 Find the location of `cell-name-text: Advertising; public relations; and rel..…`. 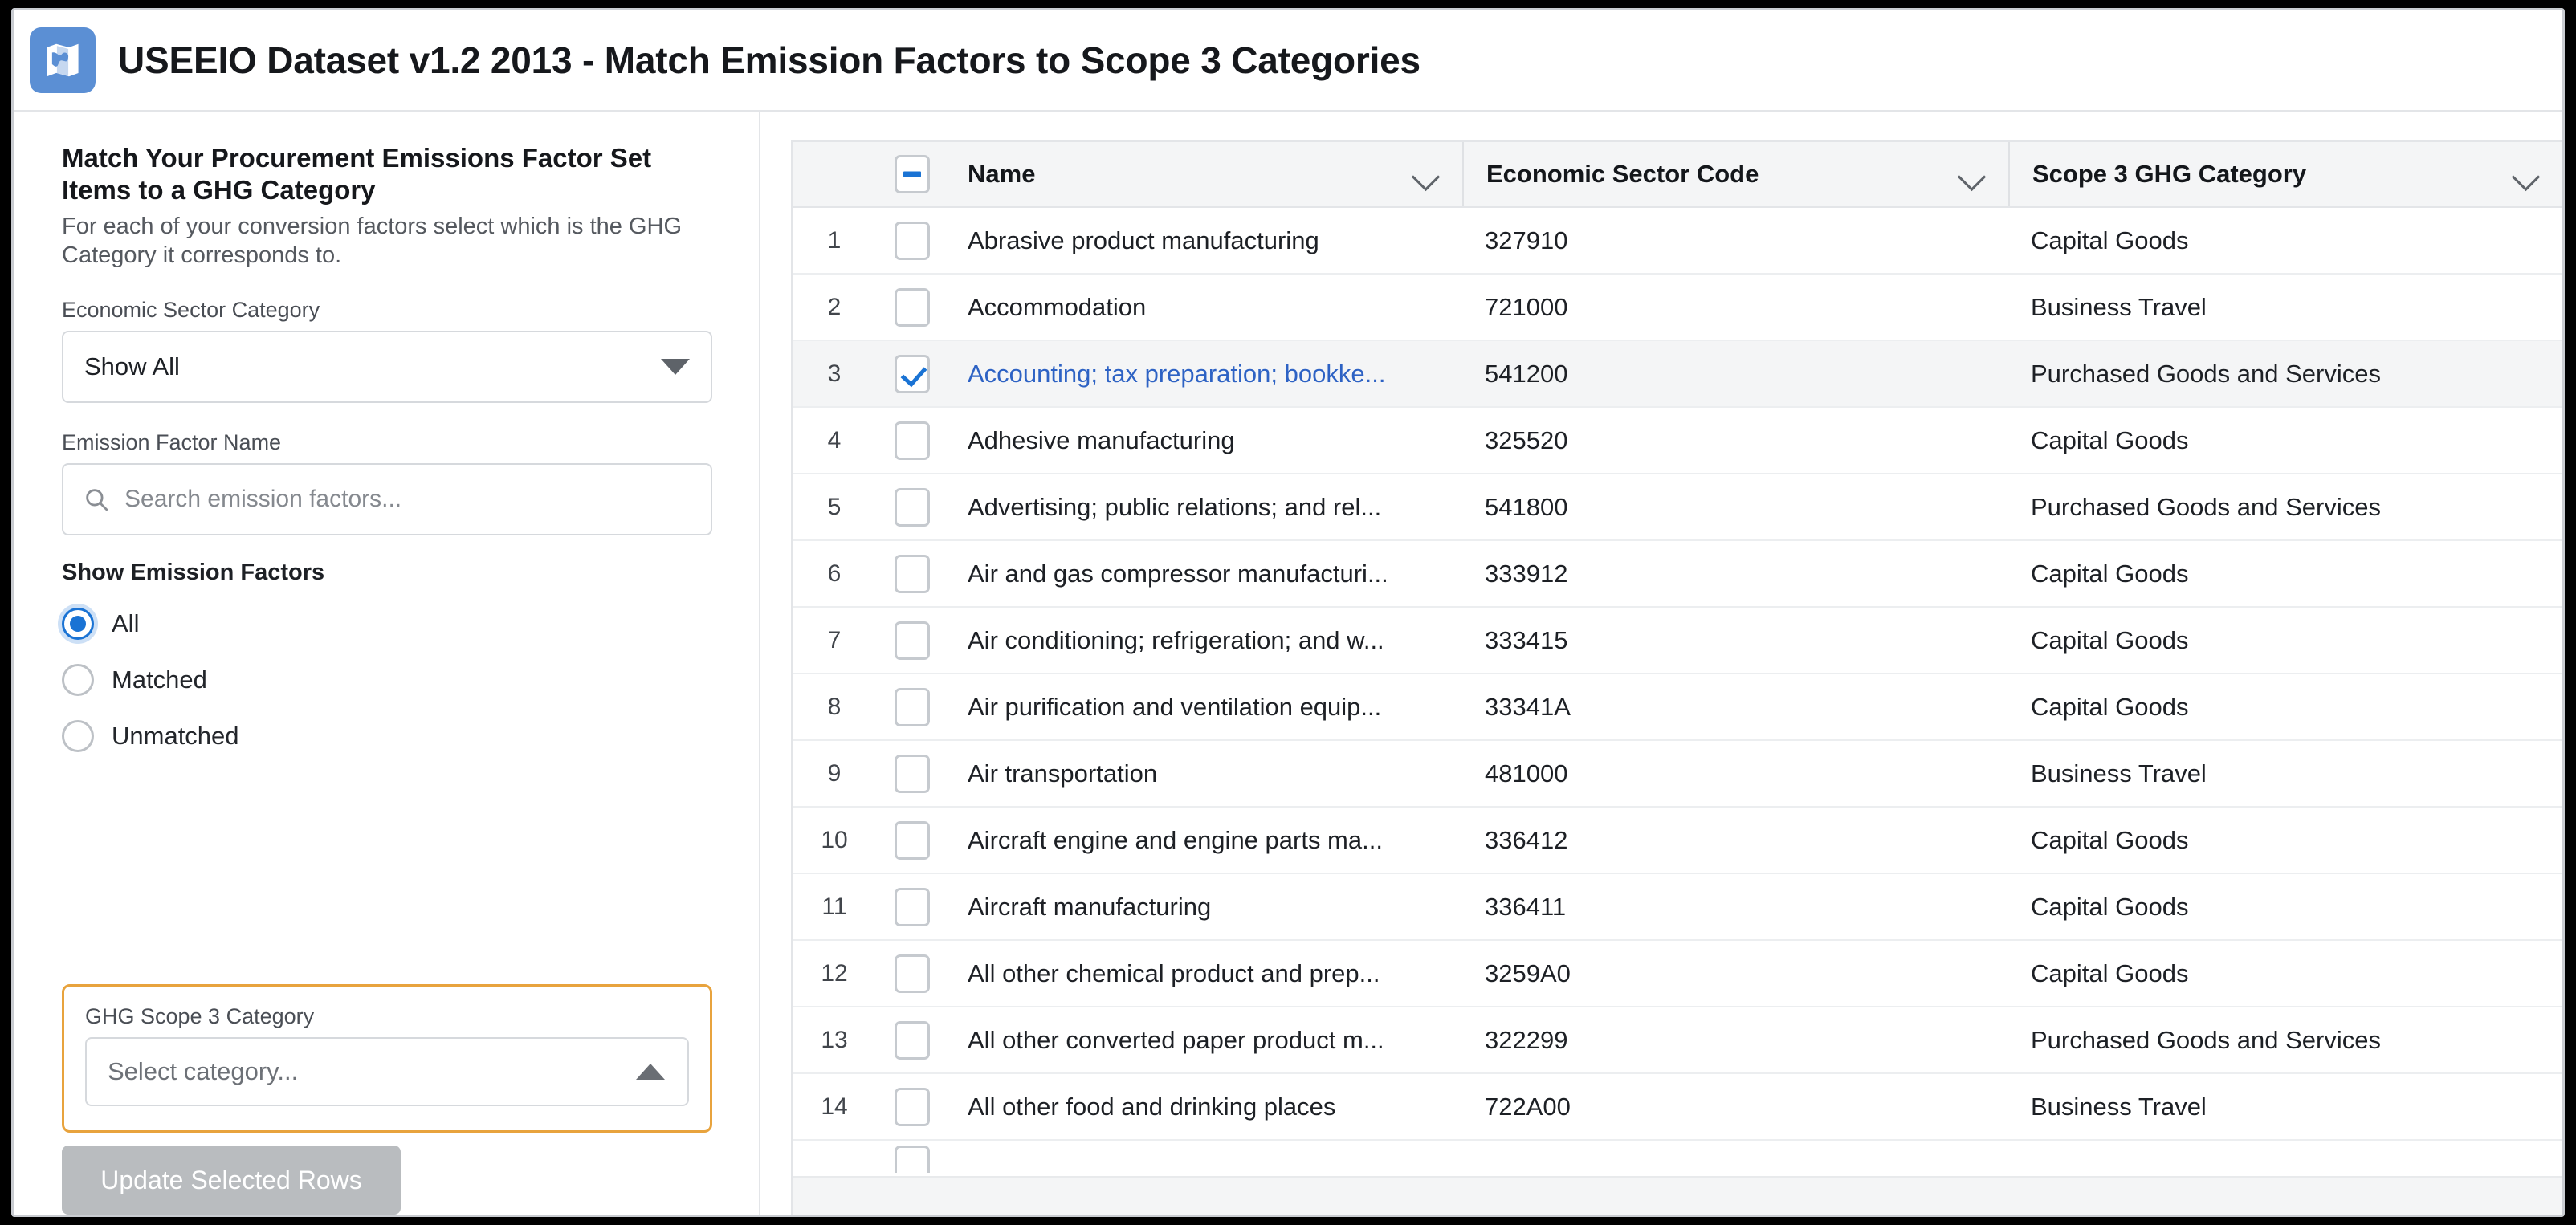

cell-name-text: Advertising; public relations; and rel..… is located at coordinates (1175, 507).